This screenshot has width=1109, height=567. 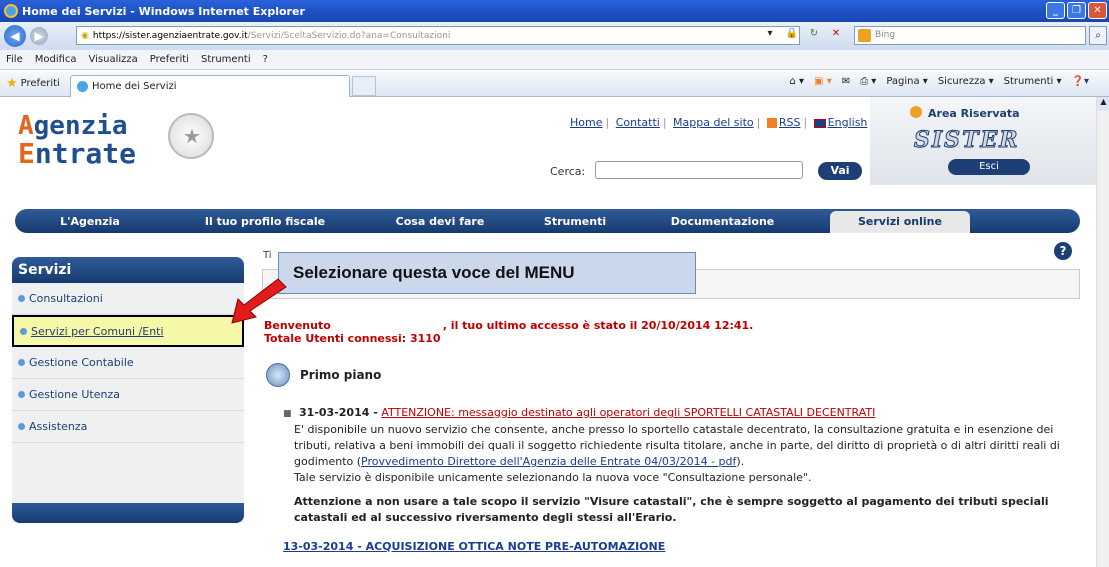 What do you see at coordinates (128, 395) in the screenshot?
I see `sidebar-item-gestione-utenza: Gestione Utenza` at bounding box center [128, 395].